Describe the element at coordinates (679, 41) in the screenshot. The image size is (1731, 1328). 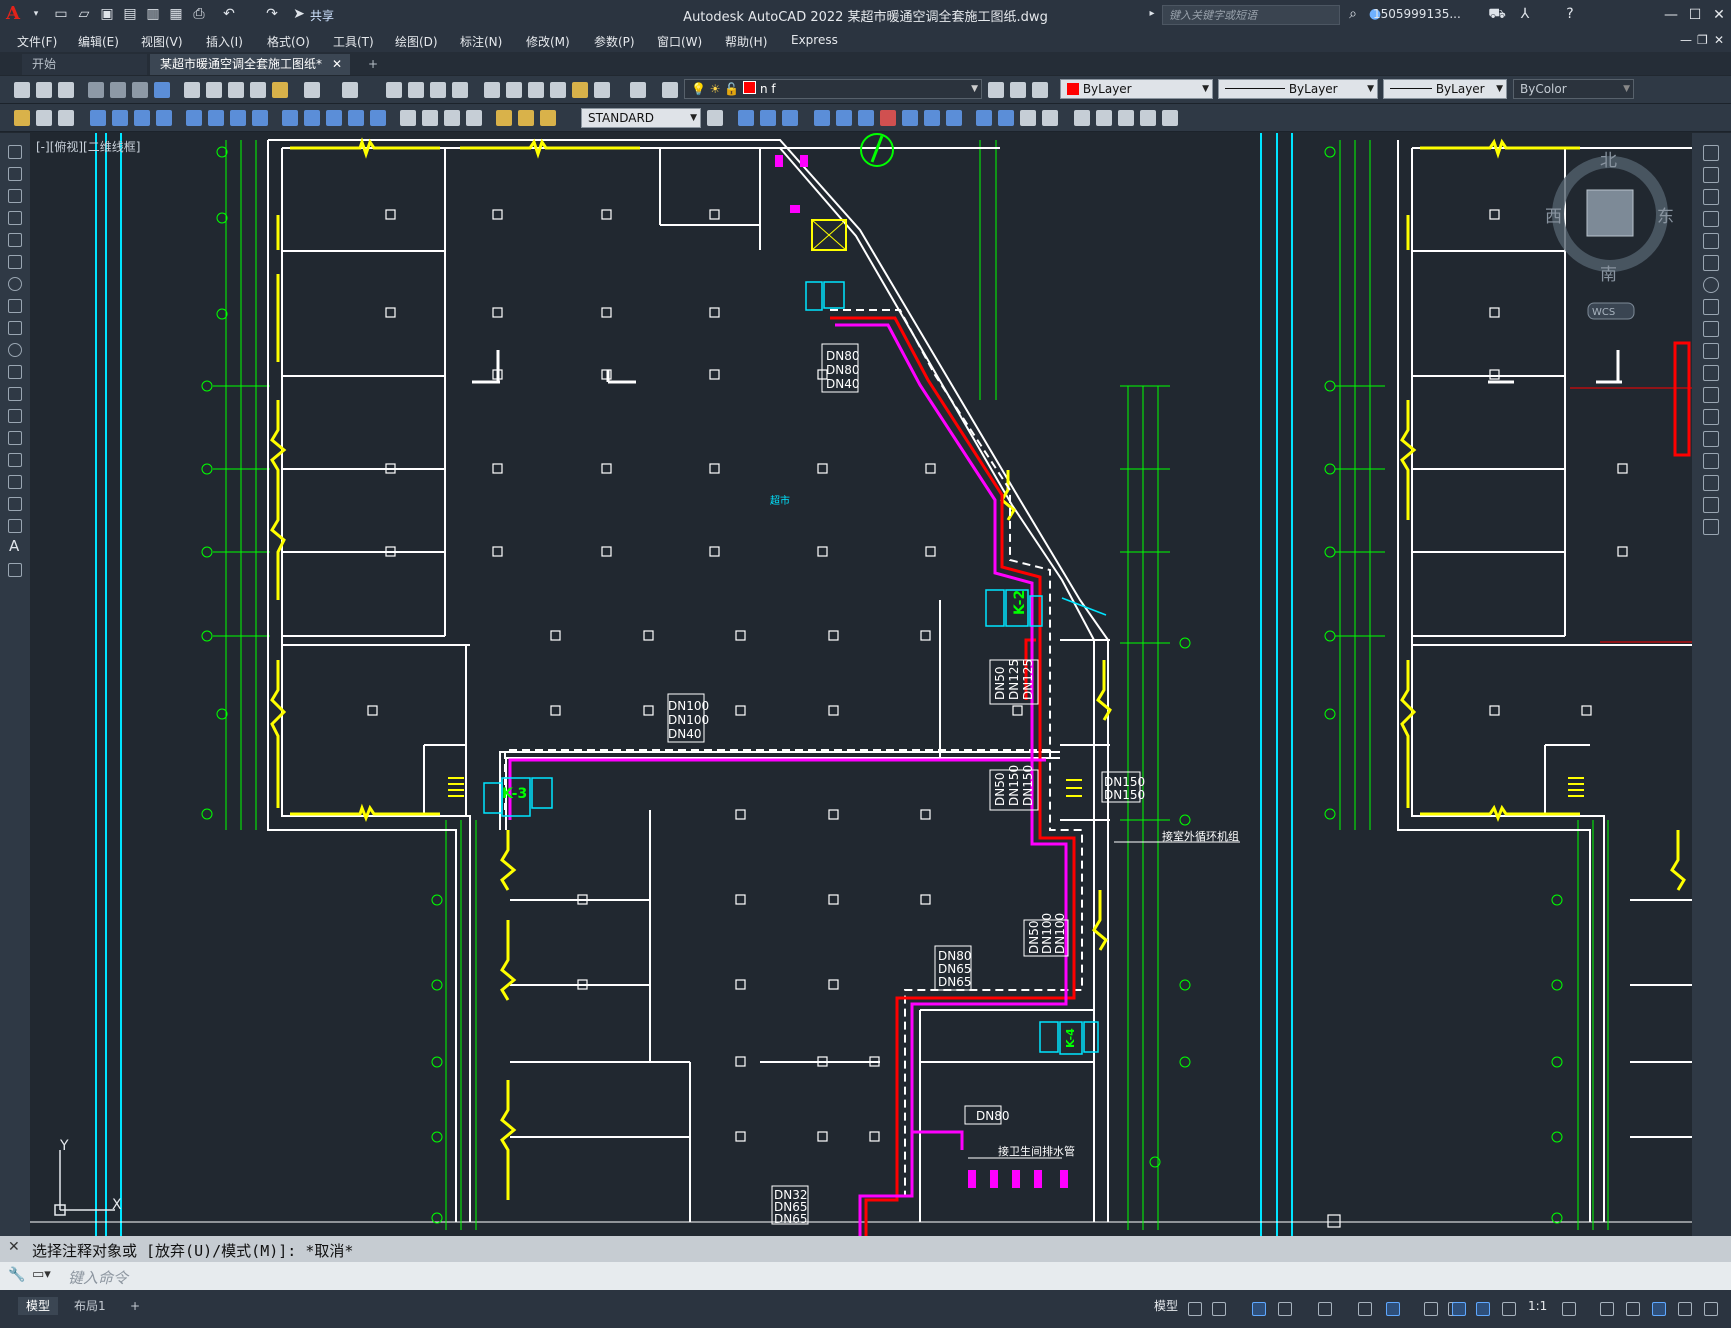
I see `menu-window: 窗口(W)` at that location.